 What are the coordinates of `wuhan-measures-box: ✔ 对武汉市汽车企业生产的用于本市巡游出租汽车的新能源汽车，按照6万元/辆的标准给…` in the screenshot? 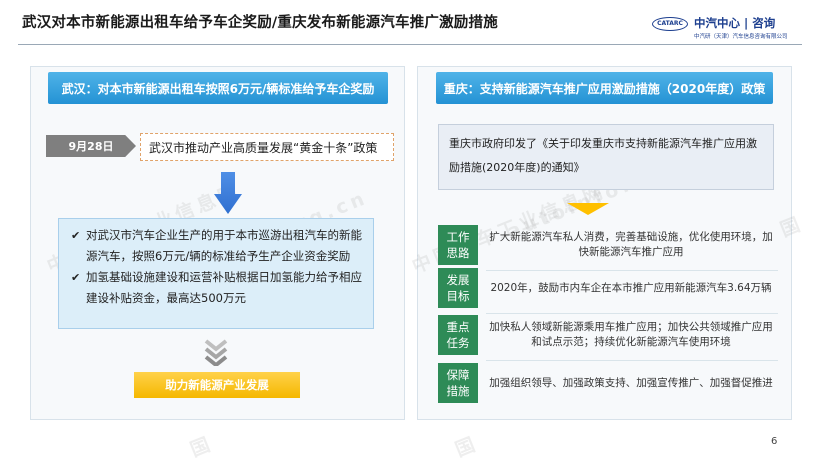 It's located at (216, 273).